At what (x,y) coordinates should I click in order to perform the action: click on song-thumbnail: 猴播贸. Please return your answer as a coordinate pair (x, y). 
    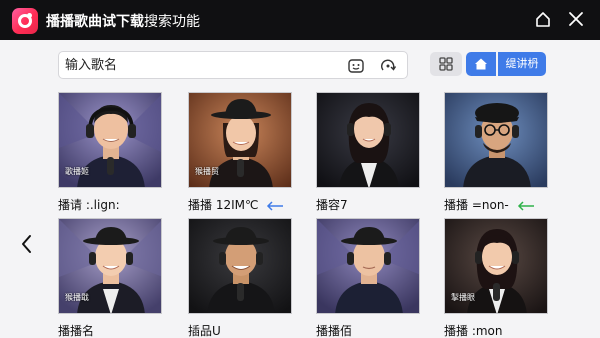
    Looking at the image, I should click on (240, 140).